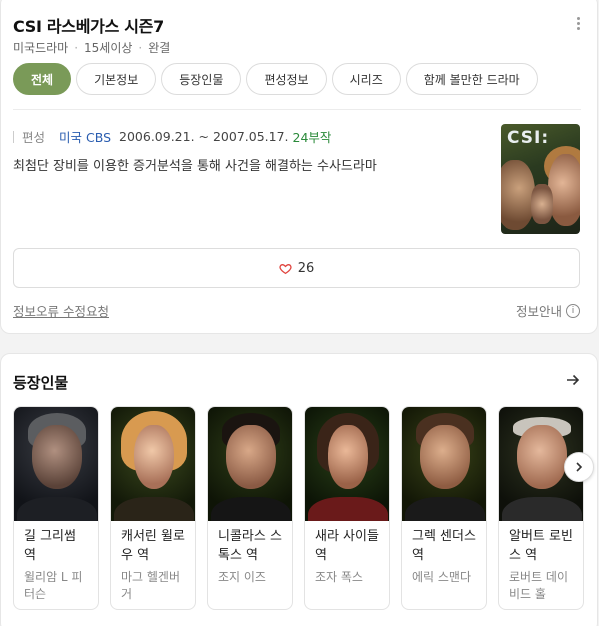  Describe the element at coordinates (116, 79) in the screenshot. I see `tab-basic-info: 기본정보` at that location.